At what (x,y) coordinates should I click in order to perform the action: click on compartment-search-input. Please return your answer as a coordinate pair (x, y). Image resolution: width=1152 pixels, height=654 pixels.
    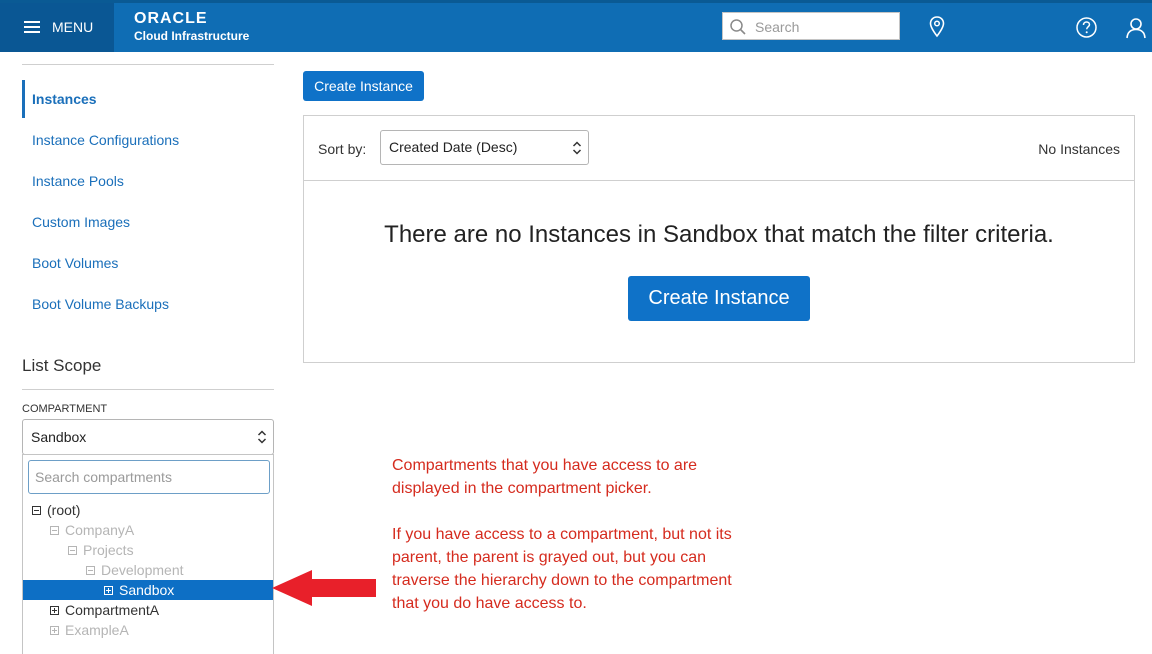
    Looking at the image, I should click on (149, 477).